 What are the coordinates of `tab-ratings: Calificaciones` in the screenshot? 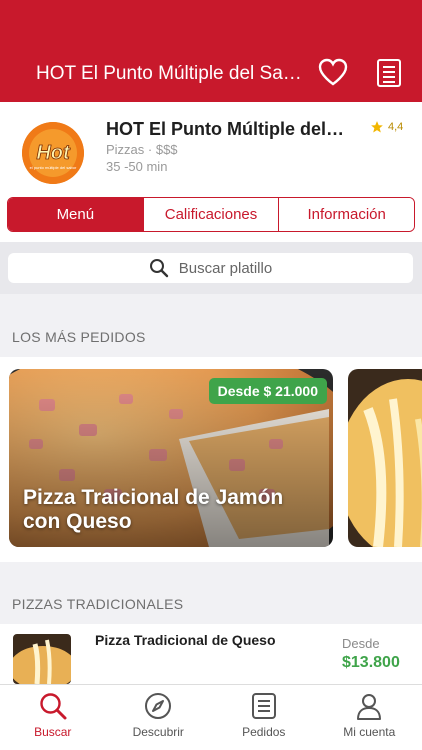 It's located at (211, 214).